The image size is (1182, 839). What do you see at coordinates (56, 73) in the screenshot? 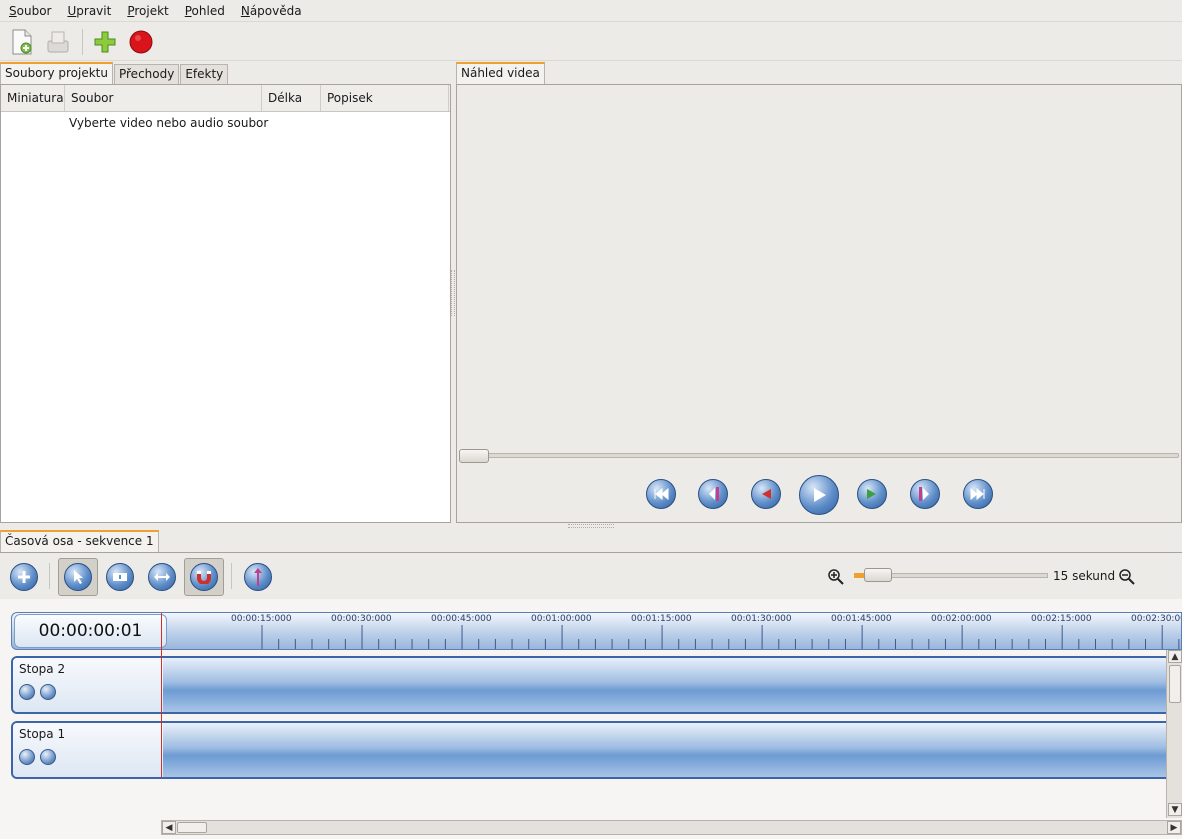
I see `tab-soubory-projektu: Soubory projektu` at bounding box center [56, 73].